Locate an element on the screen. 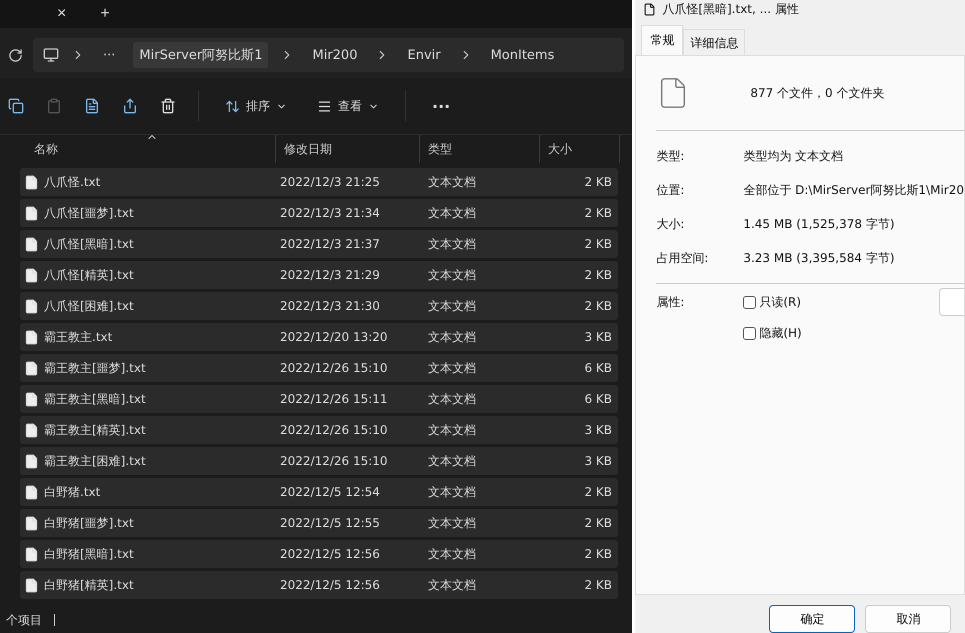 The height and width of the screenshot is (633, 965). file-row: 白野猪[黑暗].txt 2022/12/5 12:56 文本文档 2 KB is located at coordinates (319, 554).